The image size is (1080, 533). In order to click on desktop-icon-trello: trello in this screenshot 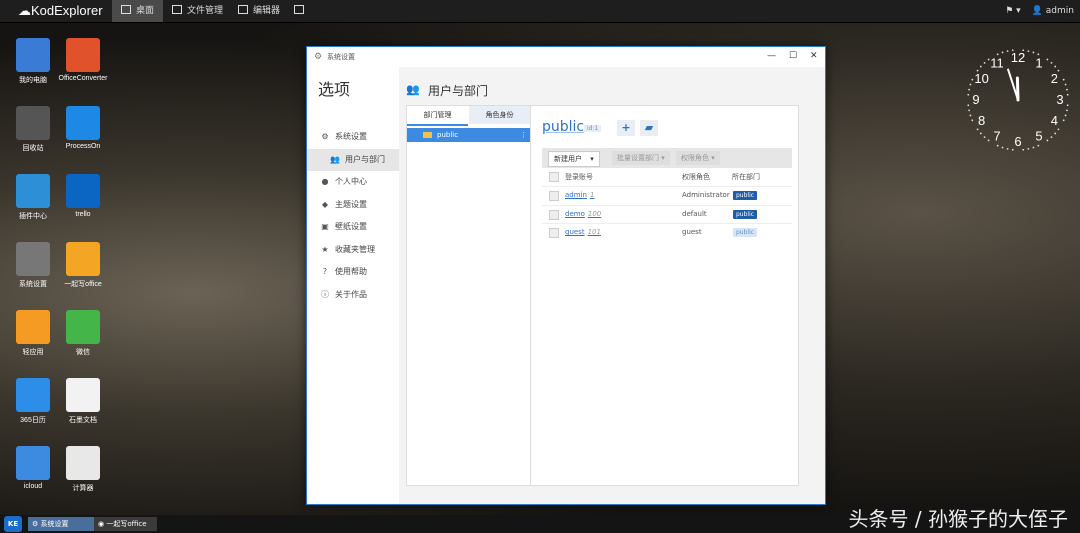, I will do `click(83, 196)`.